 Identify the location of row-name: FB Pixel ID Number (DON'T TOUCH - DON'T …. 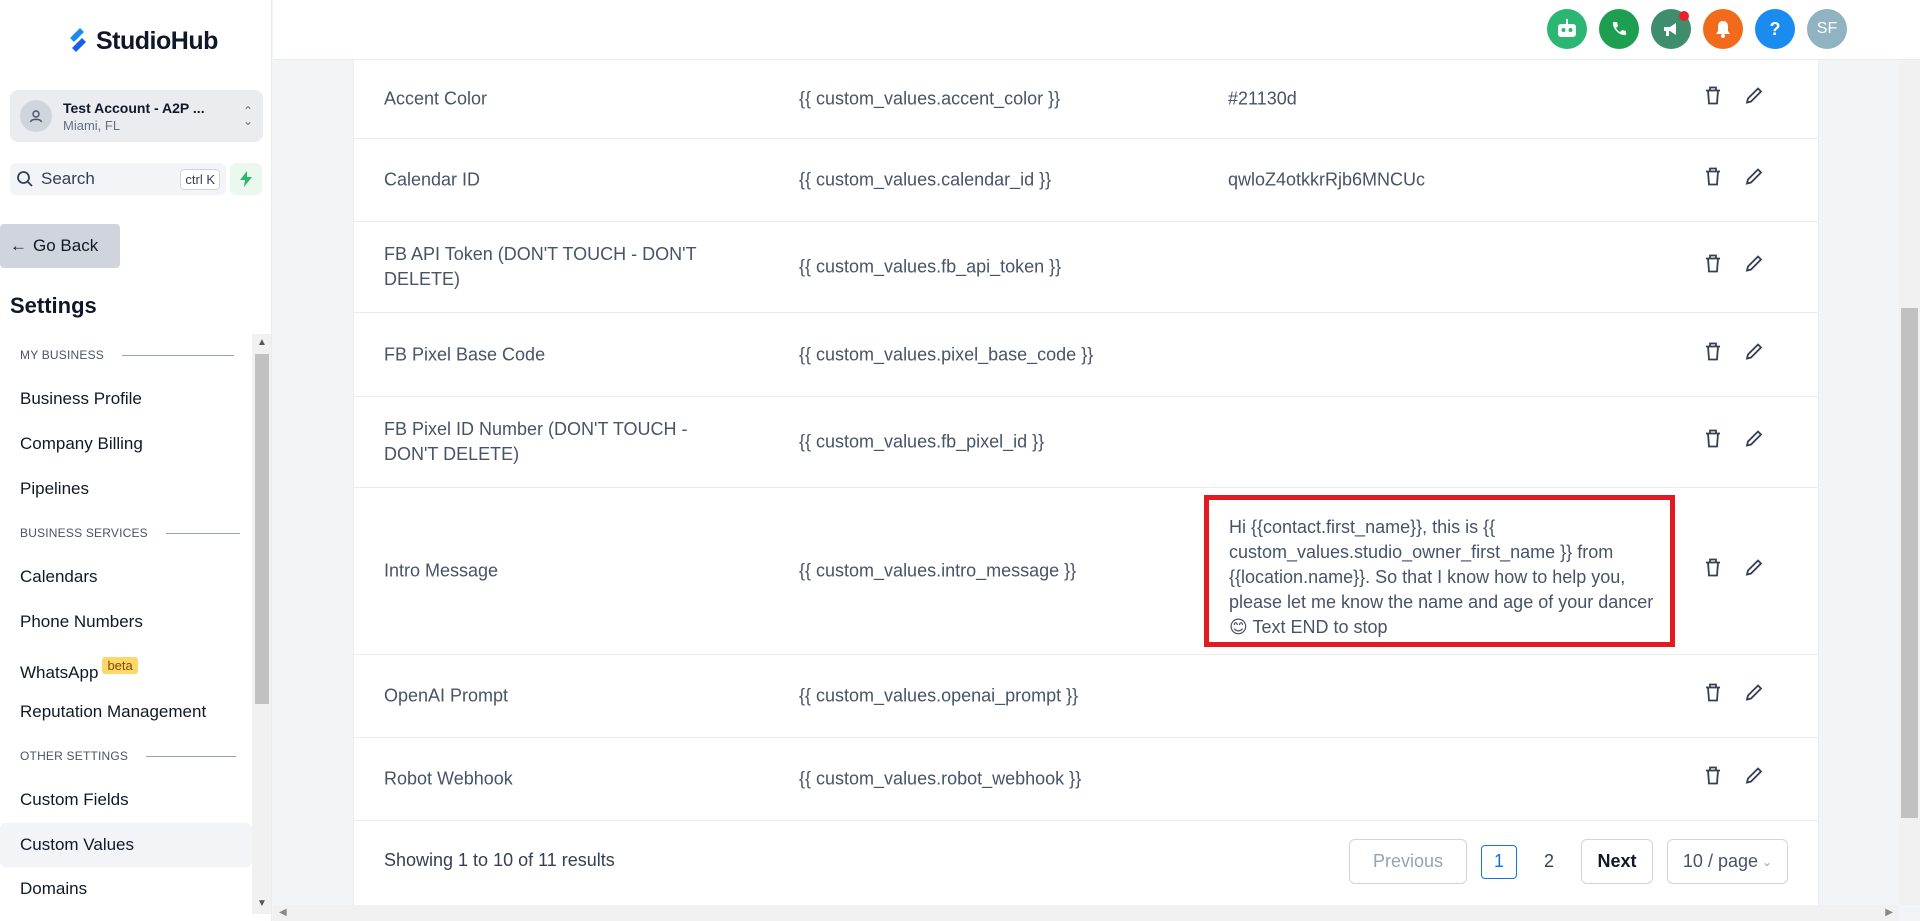
(536, 441).